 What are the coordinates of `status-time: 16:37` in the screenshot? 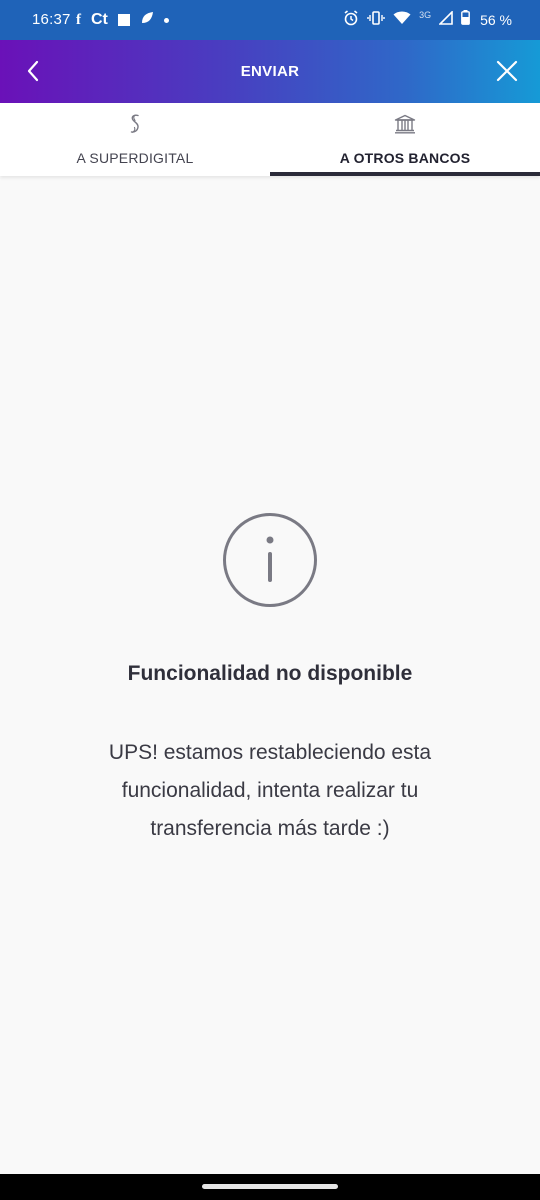 It's located at (51, 19).